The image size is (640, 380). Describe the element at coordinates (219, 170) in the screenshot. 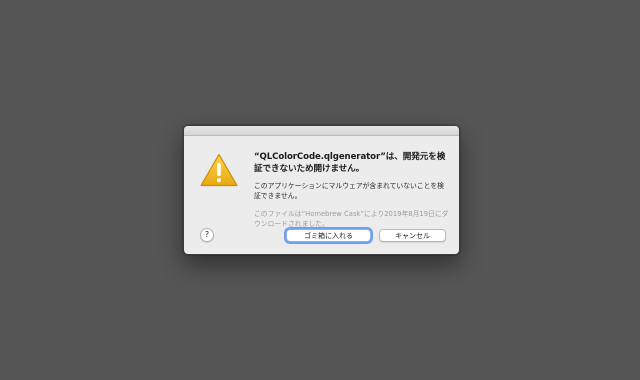

I see `warning-triangle-icon` at that location.